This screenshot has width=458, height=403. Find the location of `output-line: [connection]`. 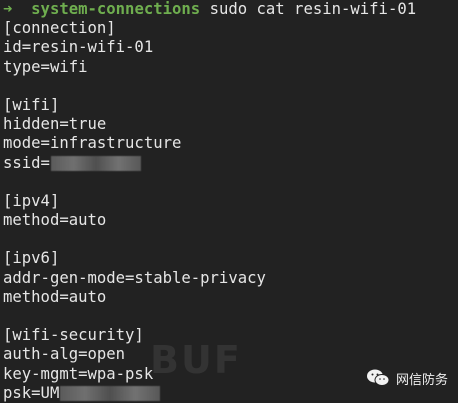

output-line: [connection] is located at coordinates (59, 28).